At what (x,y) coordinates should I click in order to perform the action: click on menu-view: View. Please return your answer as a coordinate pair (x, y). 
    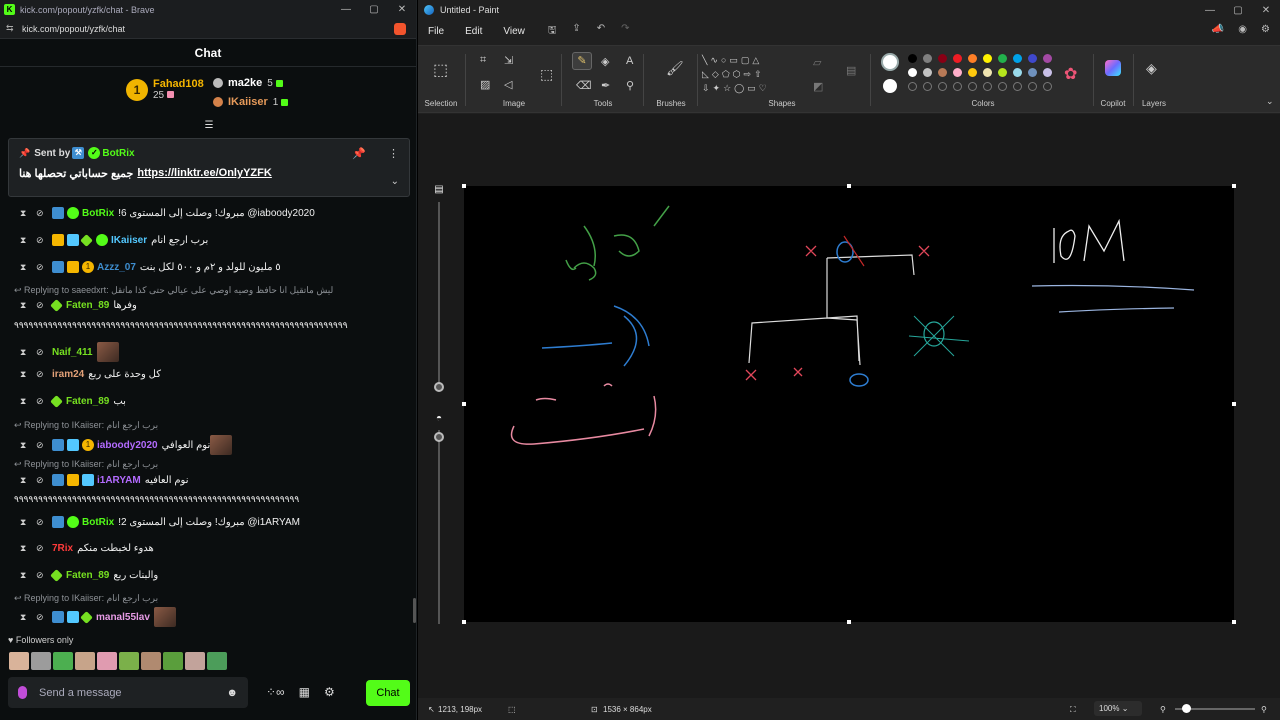
    Looking at the image, I should click on (514, 31).